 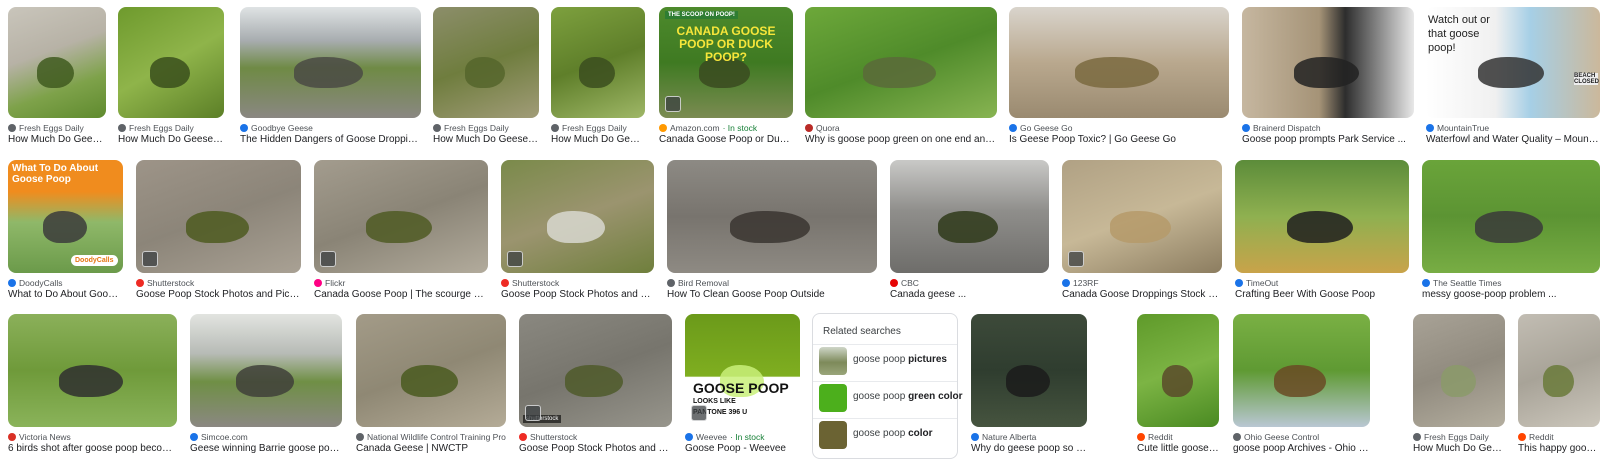 What do you see at coordinates (1511, 283) in the screenshot?
I see `result-source: The Seattle Times` at bounding box center [1511, 283].